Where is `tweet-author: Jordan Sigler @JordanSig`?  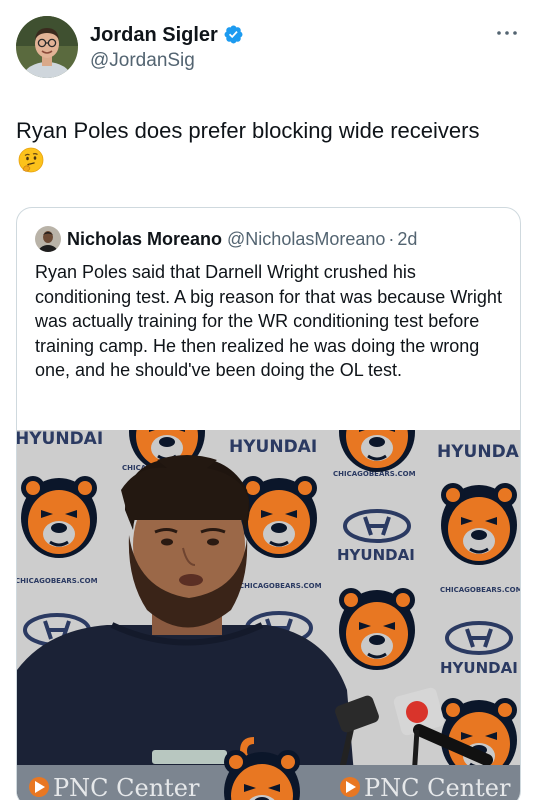 tweet-author: Jordan Sigler @JordanSig is located at coordinates (130, 47).